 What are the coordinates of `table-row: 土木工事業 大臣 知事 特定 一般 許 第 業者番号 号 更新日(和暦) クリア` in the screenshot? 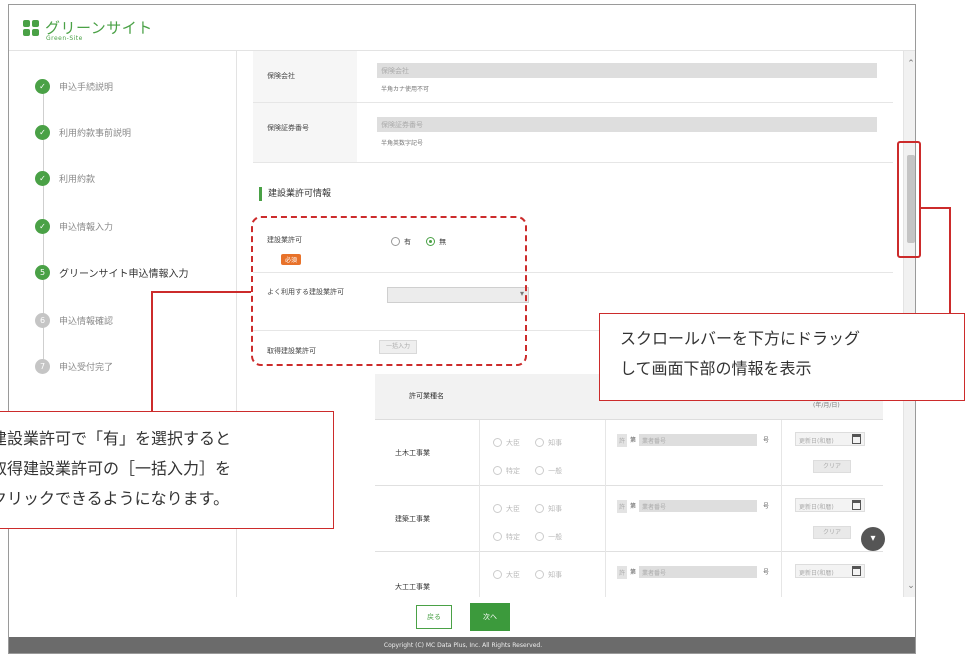 It's located at (629, 453).